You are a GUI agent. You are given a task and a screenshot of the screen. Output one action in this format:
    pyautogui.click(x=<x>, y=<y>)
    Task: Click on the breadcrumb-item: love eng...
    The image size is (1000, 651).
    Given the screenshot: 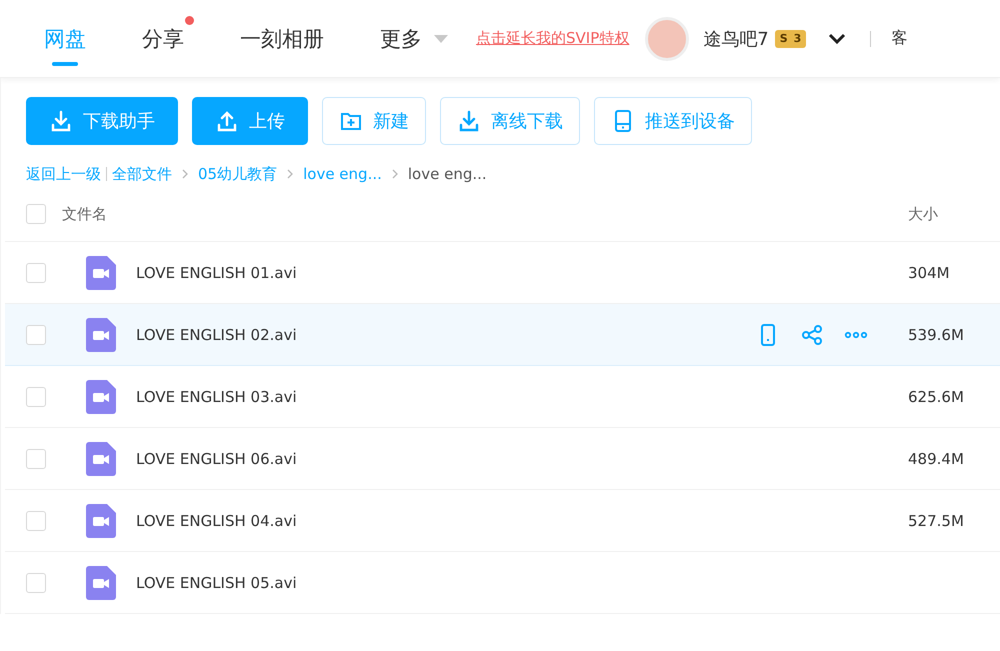 What is the action you would take?
    pyautogui.click(x=447, y=174)
    